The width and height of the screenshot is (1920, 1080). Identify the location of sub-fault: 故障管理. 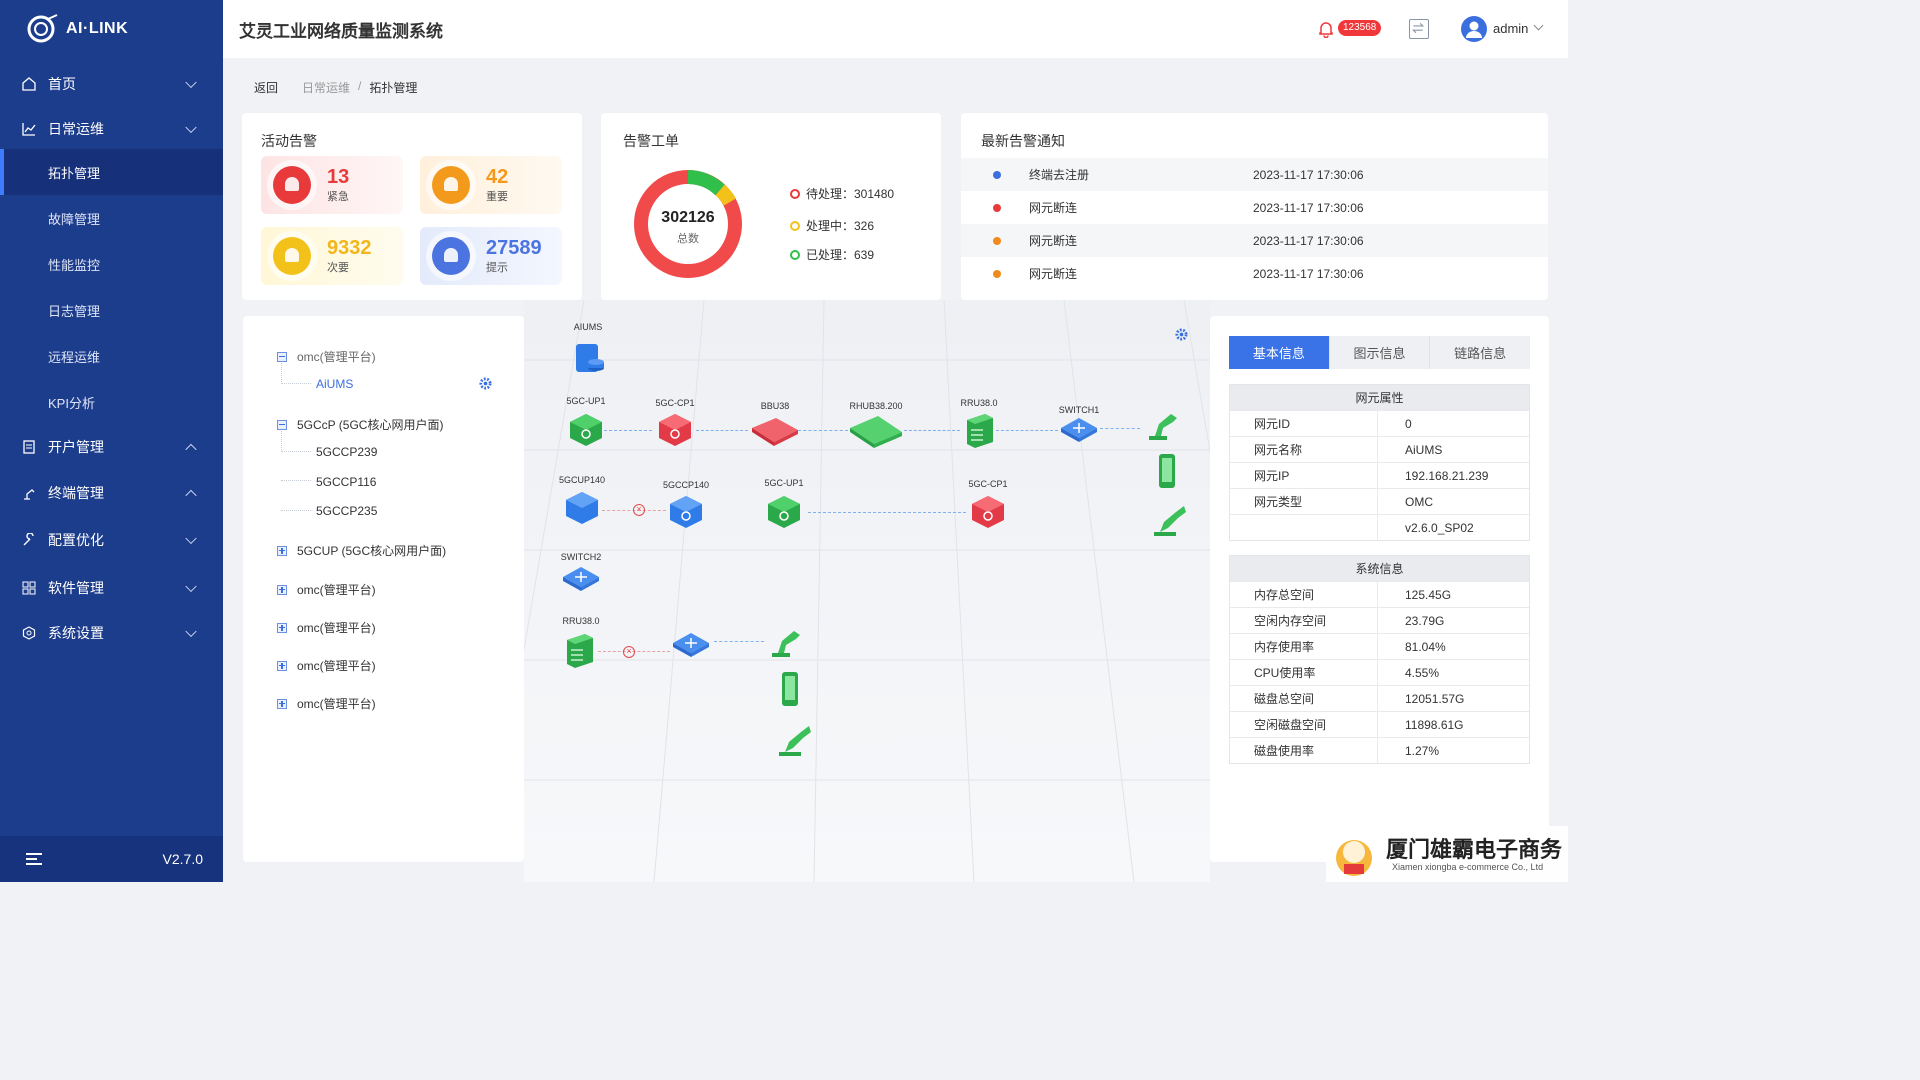
(111, 218).